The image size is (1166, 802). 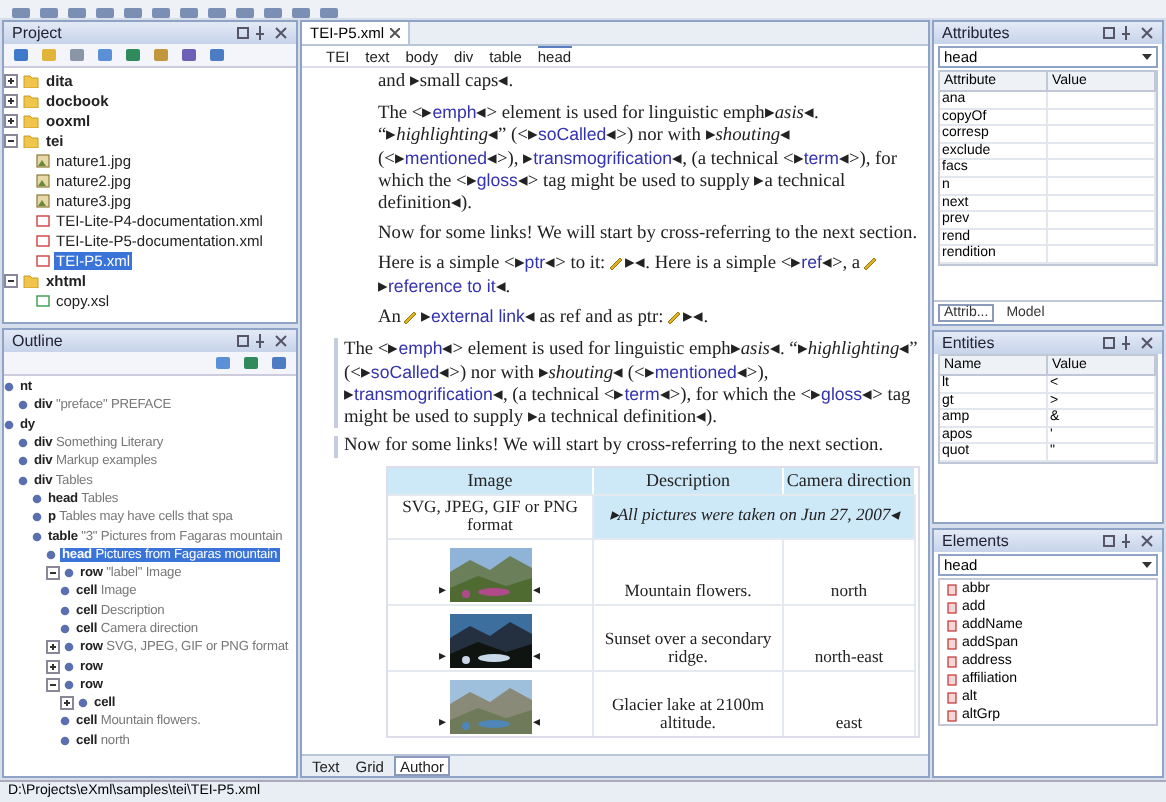 I want to click on table-cell: ▸All pictures were taken on Jun 27, 2007◂, so click(x=755, y=515).